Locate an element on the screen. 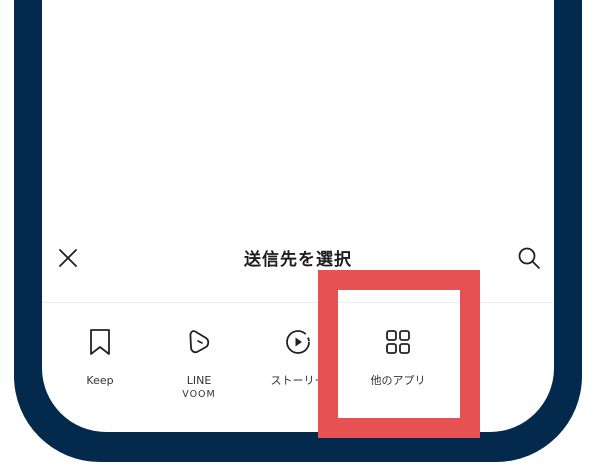  share-target-label-main: LINE is located at coordinates (199, 380).